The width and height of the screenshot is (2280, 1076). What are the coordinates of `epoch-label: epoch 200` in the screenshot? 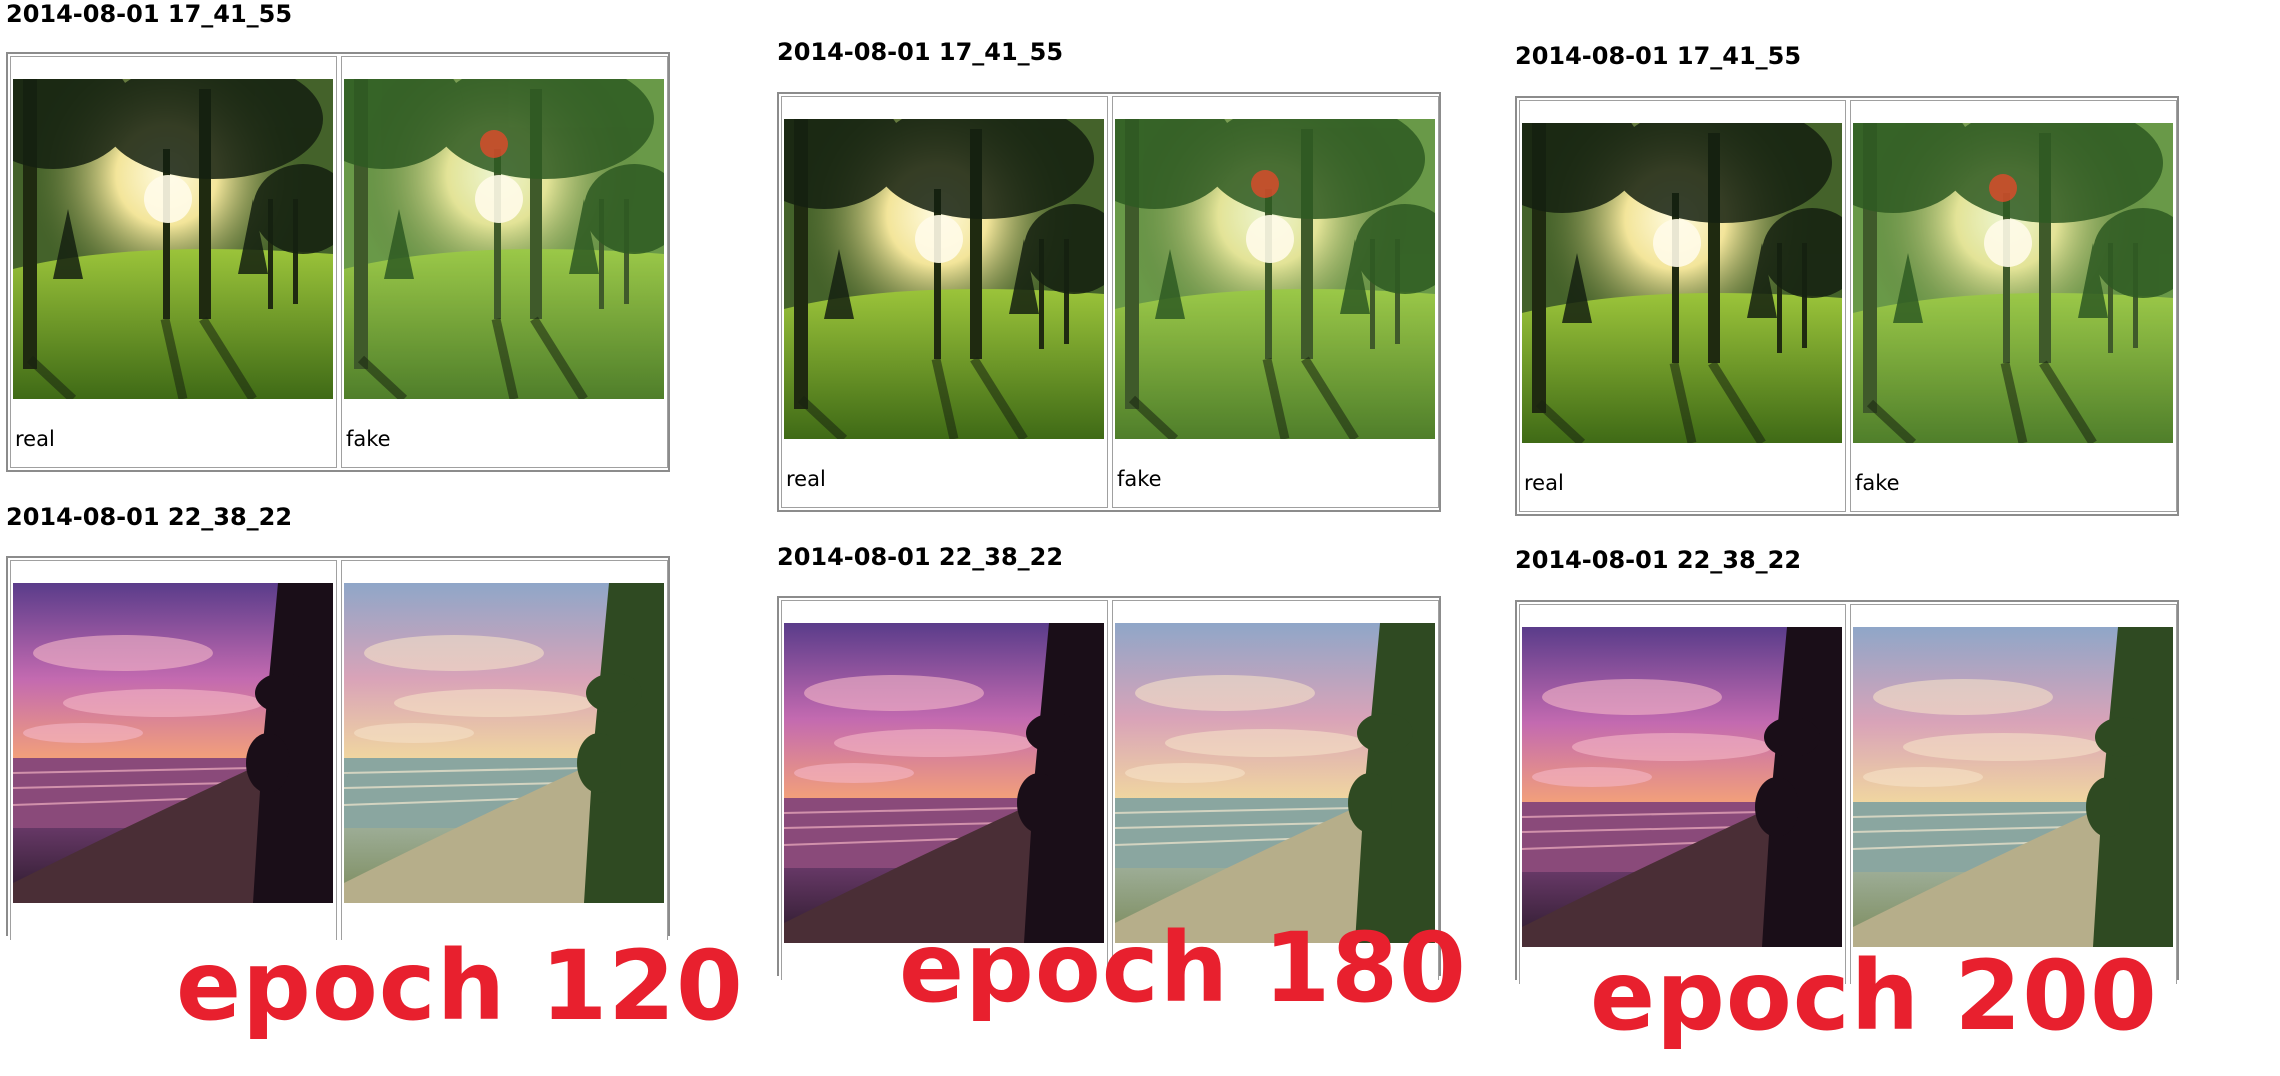 It's located at (1874, 996).